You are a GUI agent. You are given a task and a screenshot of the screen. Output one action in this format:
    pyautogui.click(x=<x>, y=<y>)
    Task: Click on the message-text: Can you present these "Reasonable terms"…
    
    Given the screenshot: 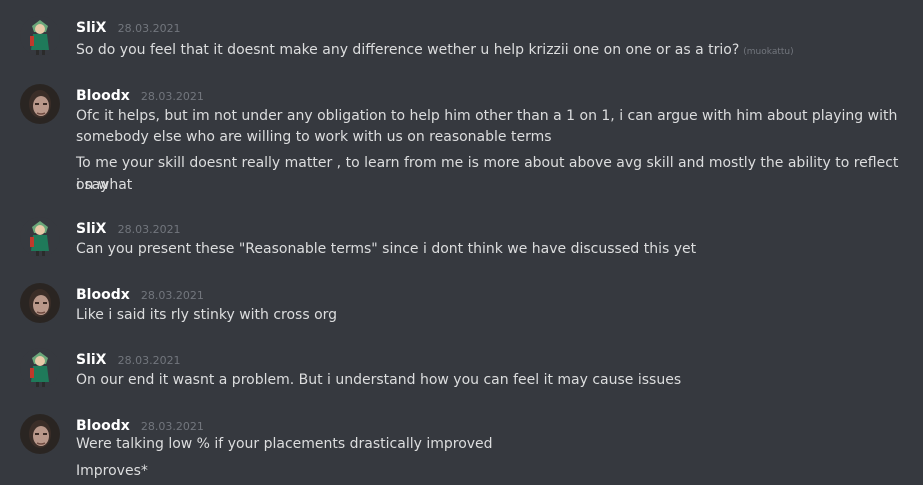 What is the action you would take?
    pyautogui.click(x=386, y=249)
    